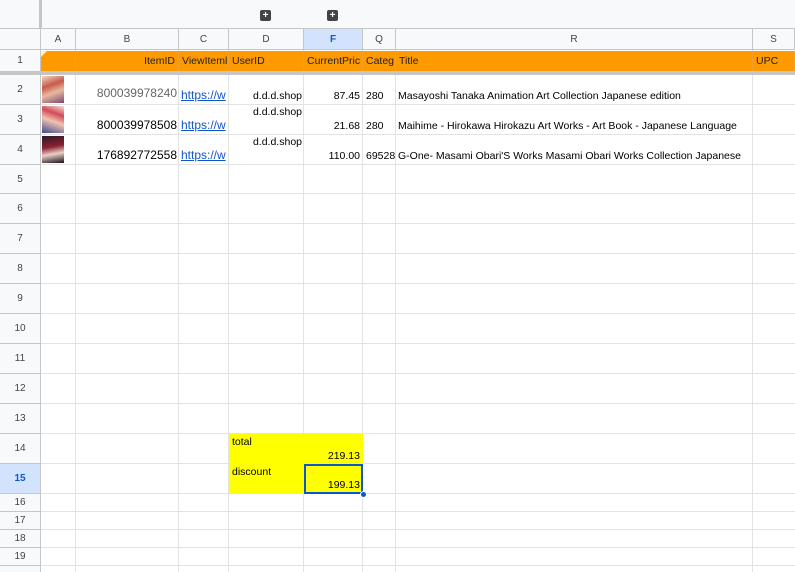  Describe the element at coordinates (20, 269) in the screenshot. I see `row-header: 8` at that location.